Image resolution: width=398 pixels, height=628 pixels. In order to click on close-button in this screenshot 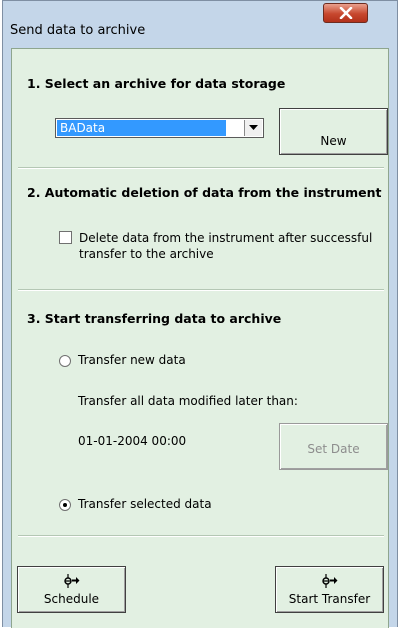, I will do `click(345, 13)`.